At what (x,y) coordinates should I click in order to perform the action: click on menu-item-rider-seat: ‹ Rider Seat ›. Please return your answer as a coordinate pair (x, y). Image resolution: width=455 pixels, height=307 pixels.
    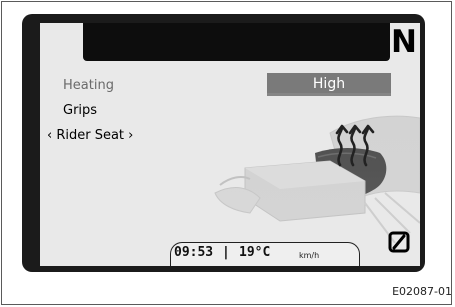
    Looking at the image, I should click on (90, 135).